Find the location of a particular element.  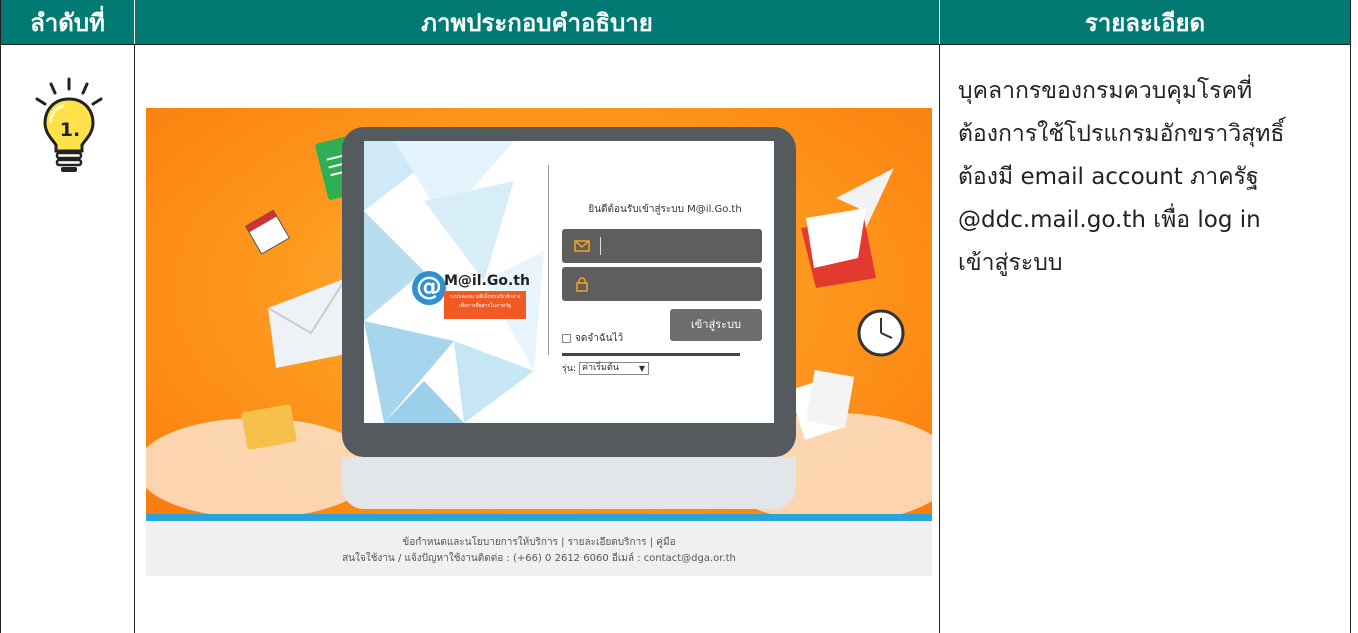

step-number: 1. is located at coordinates (70, 130).